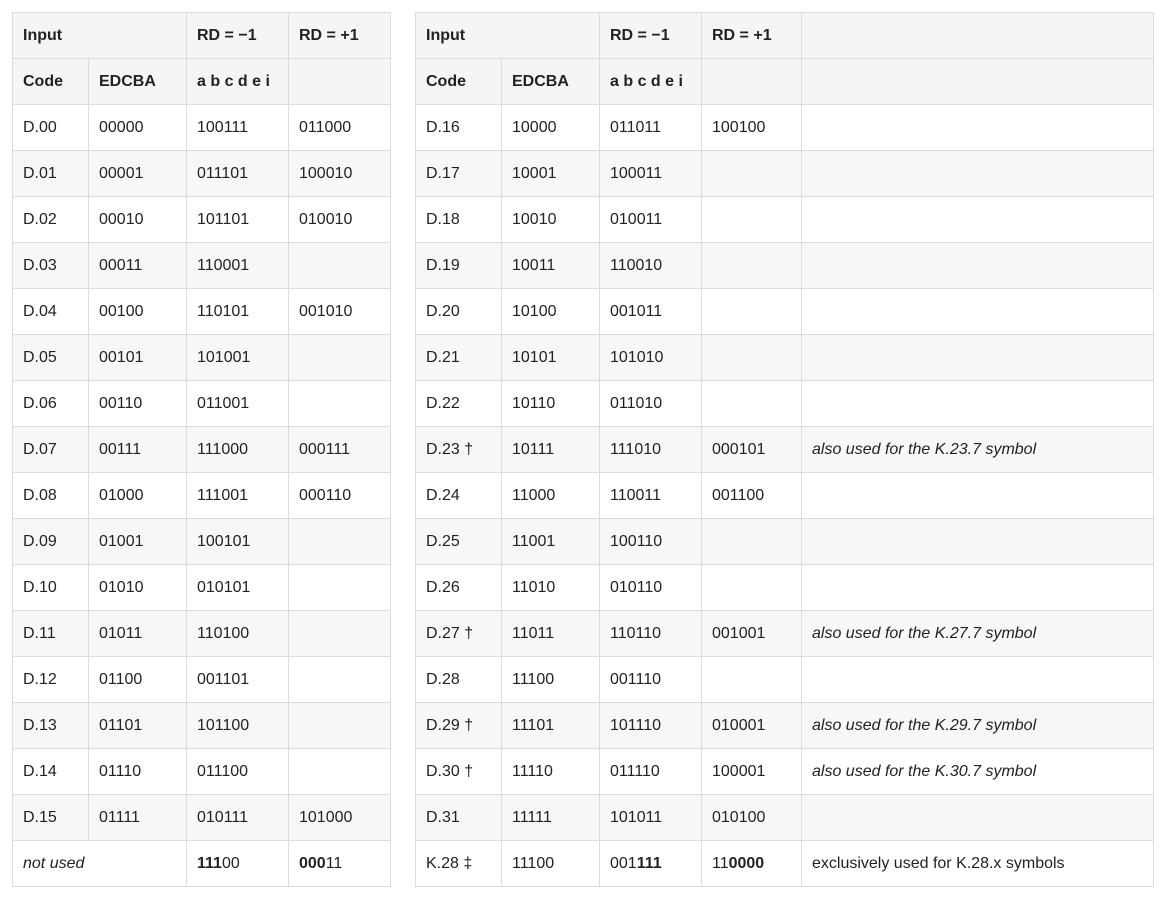 This screenshot has height=899, width=1169. Describe the element at coordinates (201, 127) in the screenshot. I see `table-row: D.00 00000 100111 011000` at that location.